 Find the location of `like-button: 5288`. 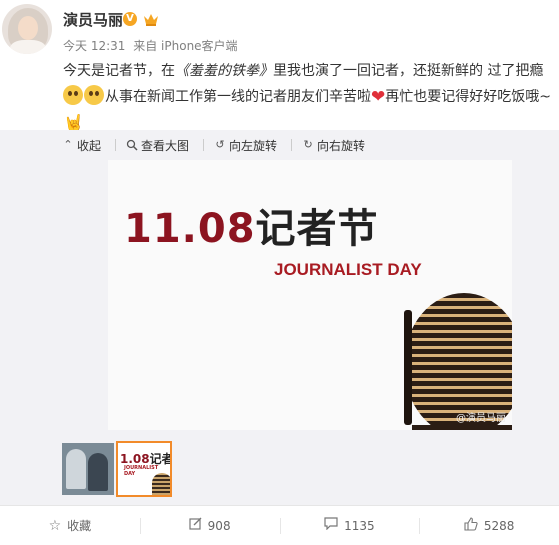

like-button: 5288 is located at coordinates (489, 525).